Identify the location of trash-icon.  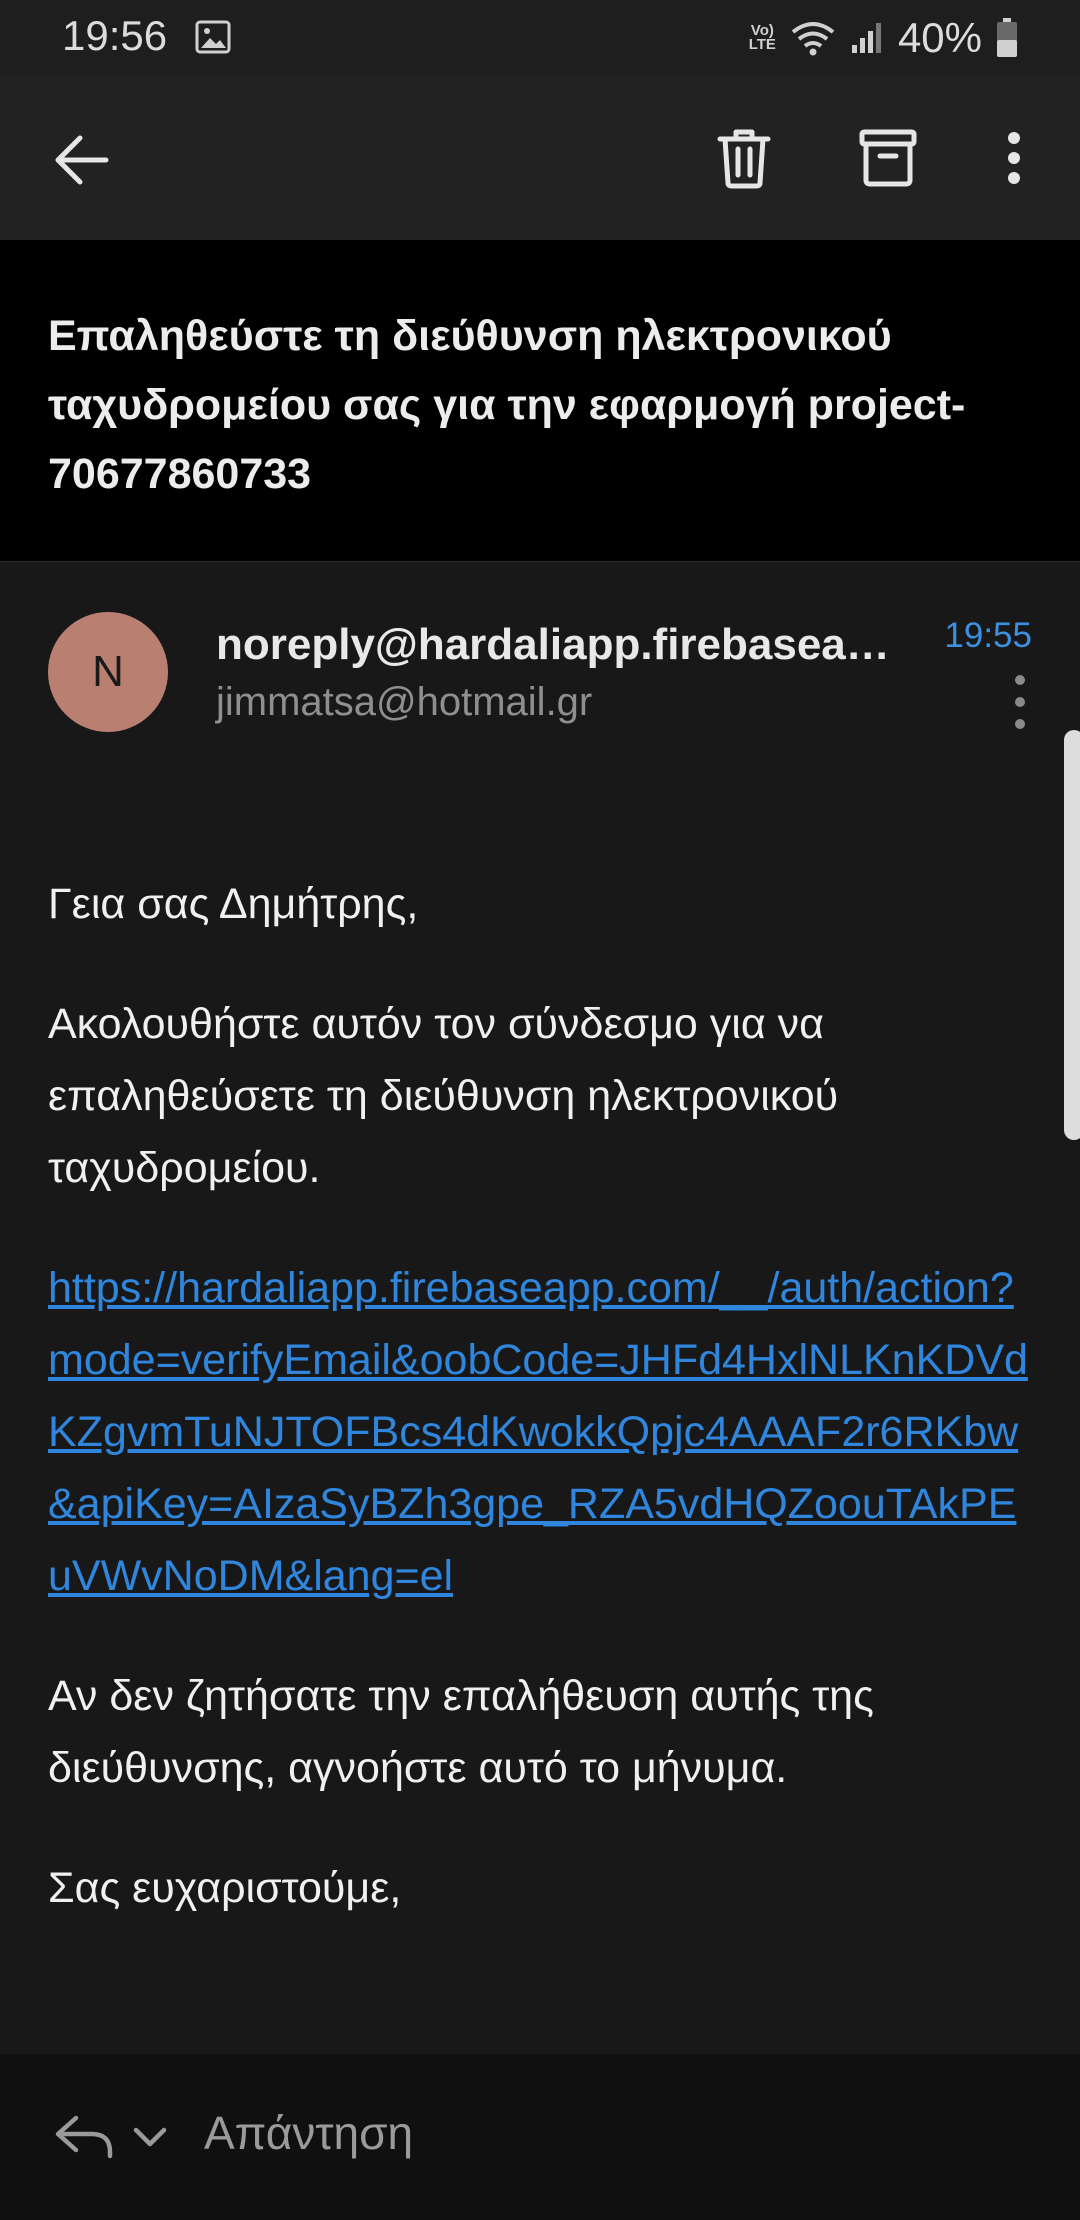
(744, 159).